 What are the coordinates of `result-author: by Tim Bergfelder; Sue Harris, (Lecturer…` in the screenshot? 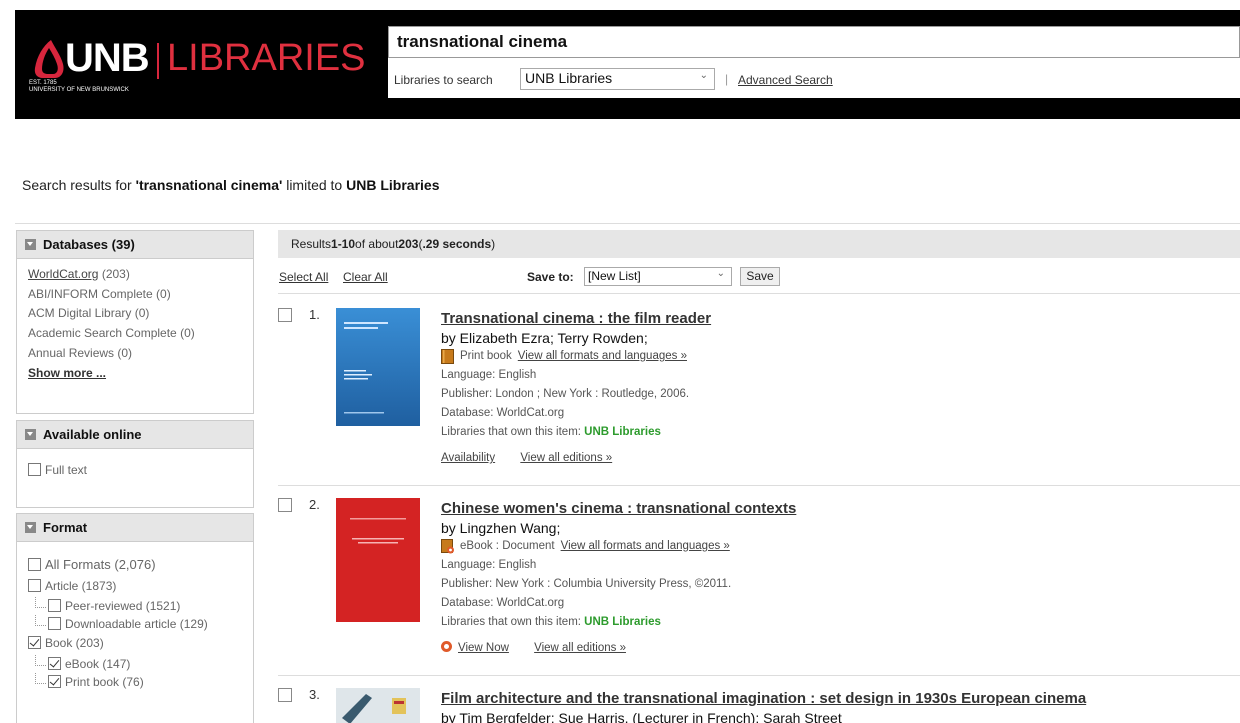 It's located at (641, 716).